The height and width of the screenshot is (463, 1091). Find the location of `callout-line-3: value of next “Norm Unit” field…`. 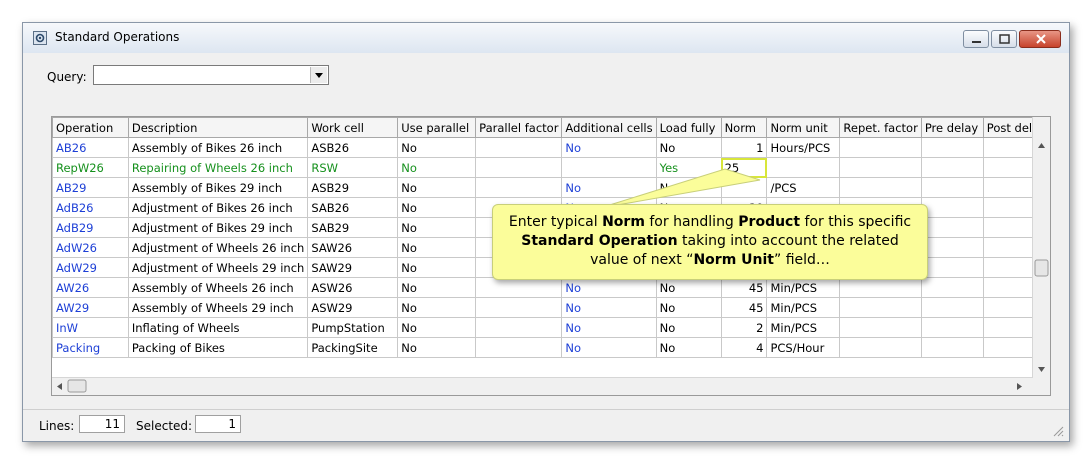

callout-line-3: value of next “Norm Unit” field… is located at coordinates (710, 260).